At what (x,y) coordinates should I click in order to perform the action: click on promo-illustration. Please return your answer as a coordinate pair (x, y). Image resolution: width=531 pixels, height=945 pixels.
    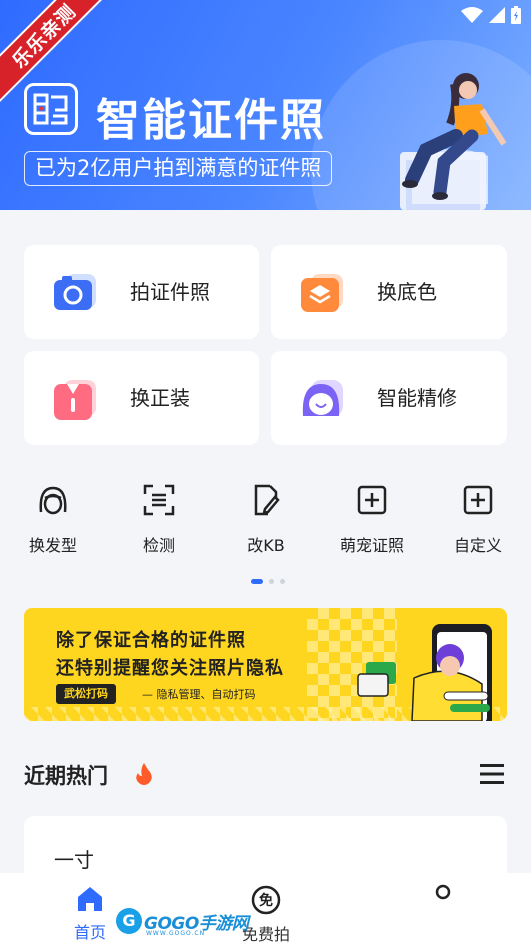
    Looking at the image, I should click on (424, 672).